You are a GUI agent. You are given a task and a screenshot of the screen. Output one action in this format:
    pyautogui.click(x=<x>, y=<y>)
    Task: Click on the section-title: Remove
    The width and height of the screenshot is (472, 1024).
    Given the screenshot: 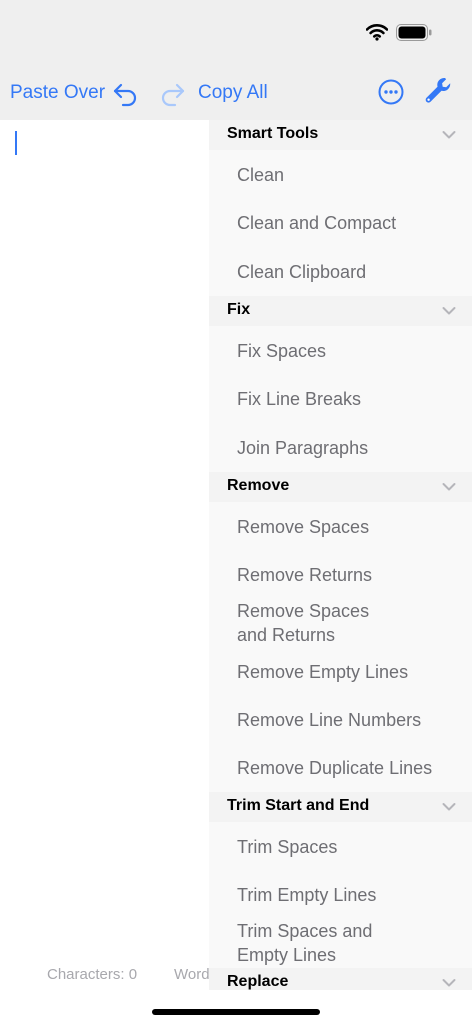 What is the action you would take?
    pyautogui.click(x=258, y=485)
    